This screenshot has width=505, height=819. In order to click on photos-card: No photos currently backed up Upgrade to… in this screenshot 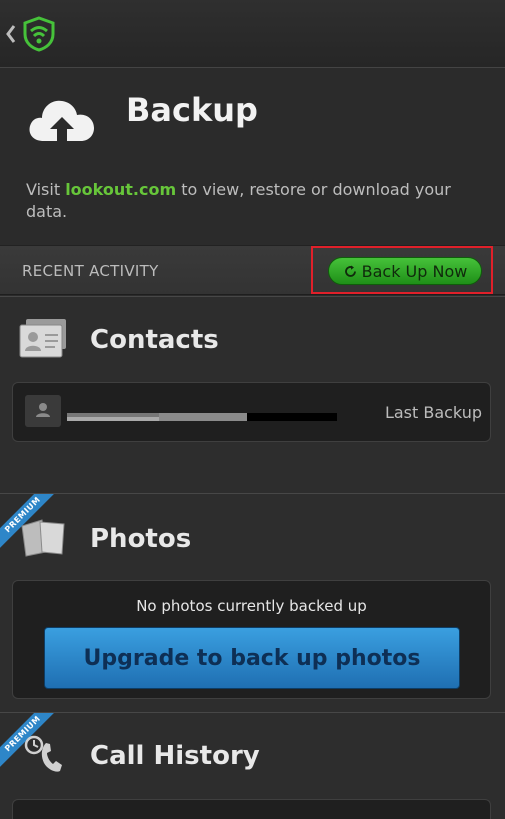, I will do `click(251, 639)`.